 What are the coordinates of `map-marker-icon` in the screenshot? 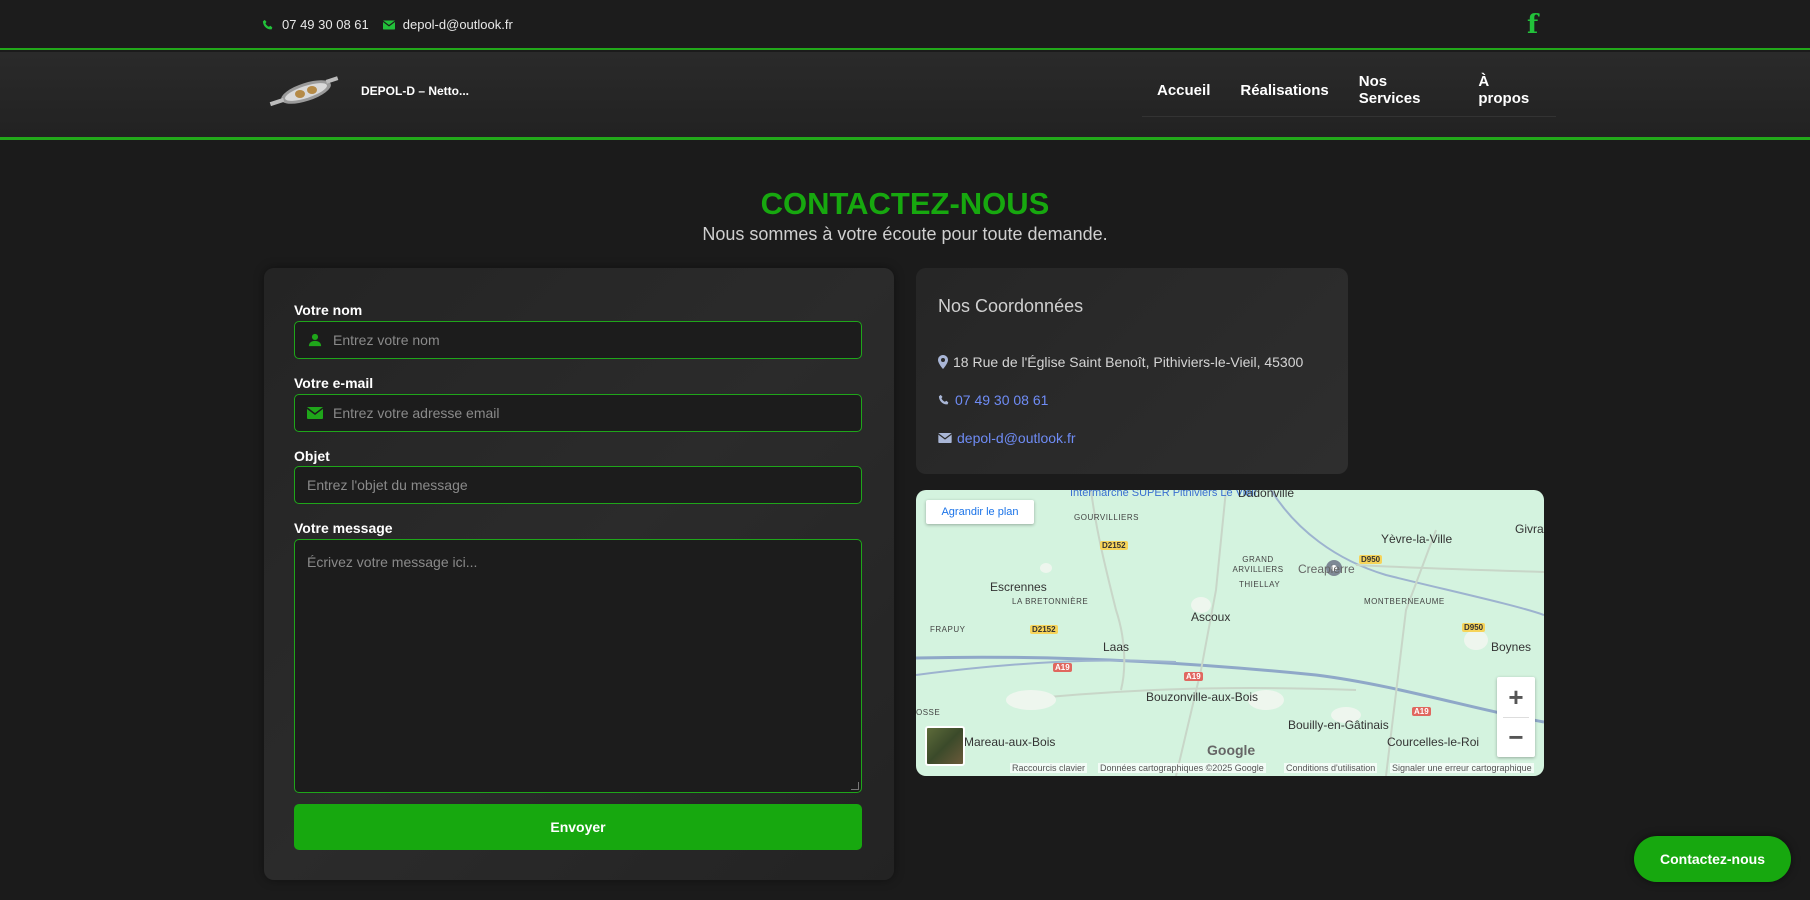 It's located at (943, 362).